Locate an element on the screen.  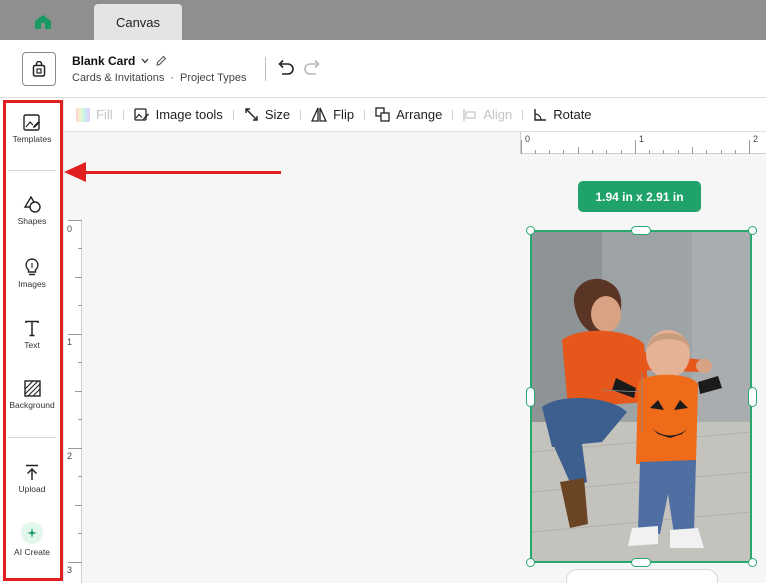
chevron-down-icon is located at coordinates (145, 61).